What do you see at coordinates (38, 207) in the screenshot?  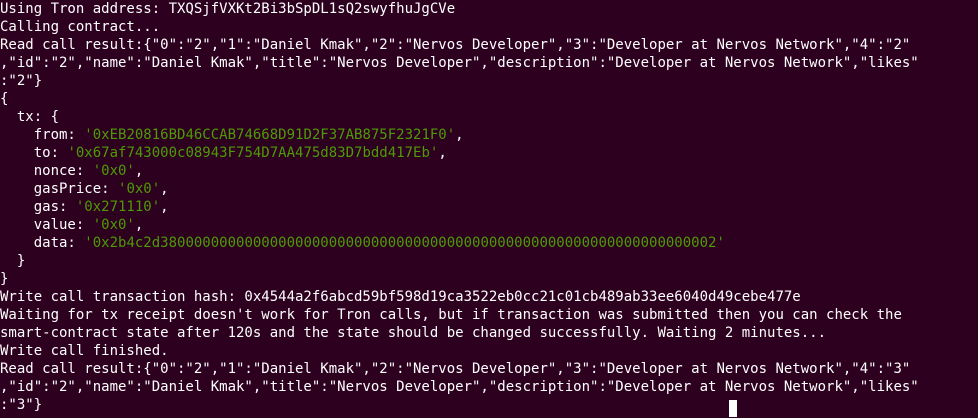 I see `tx-field-key: gas:` at bounding box center [38, 207].